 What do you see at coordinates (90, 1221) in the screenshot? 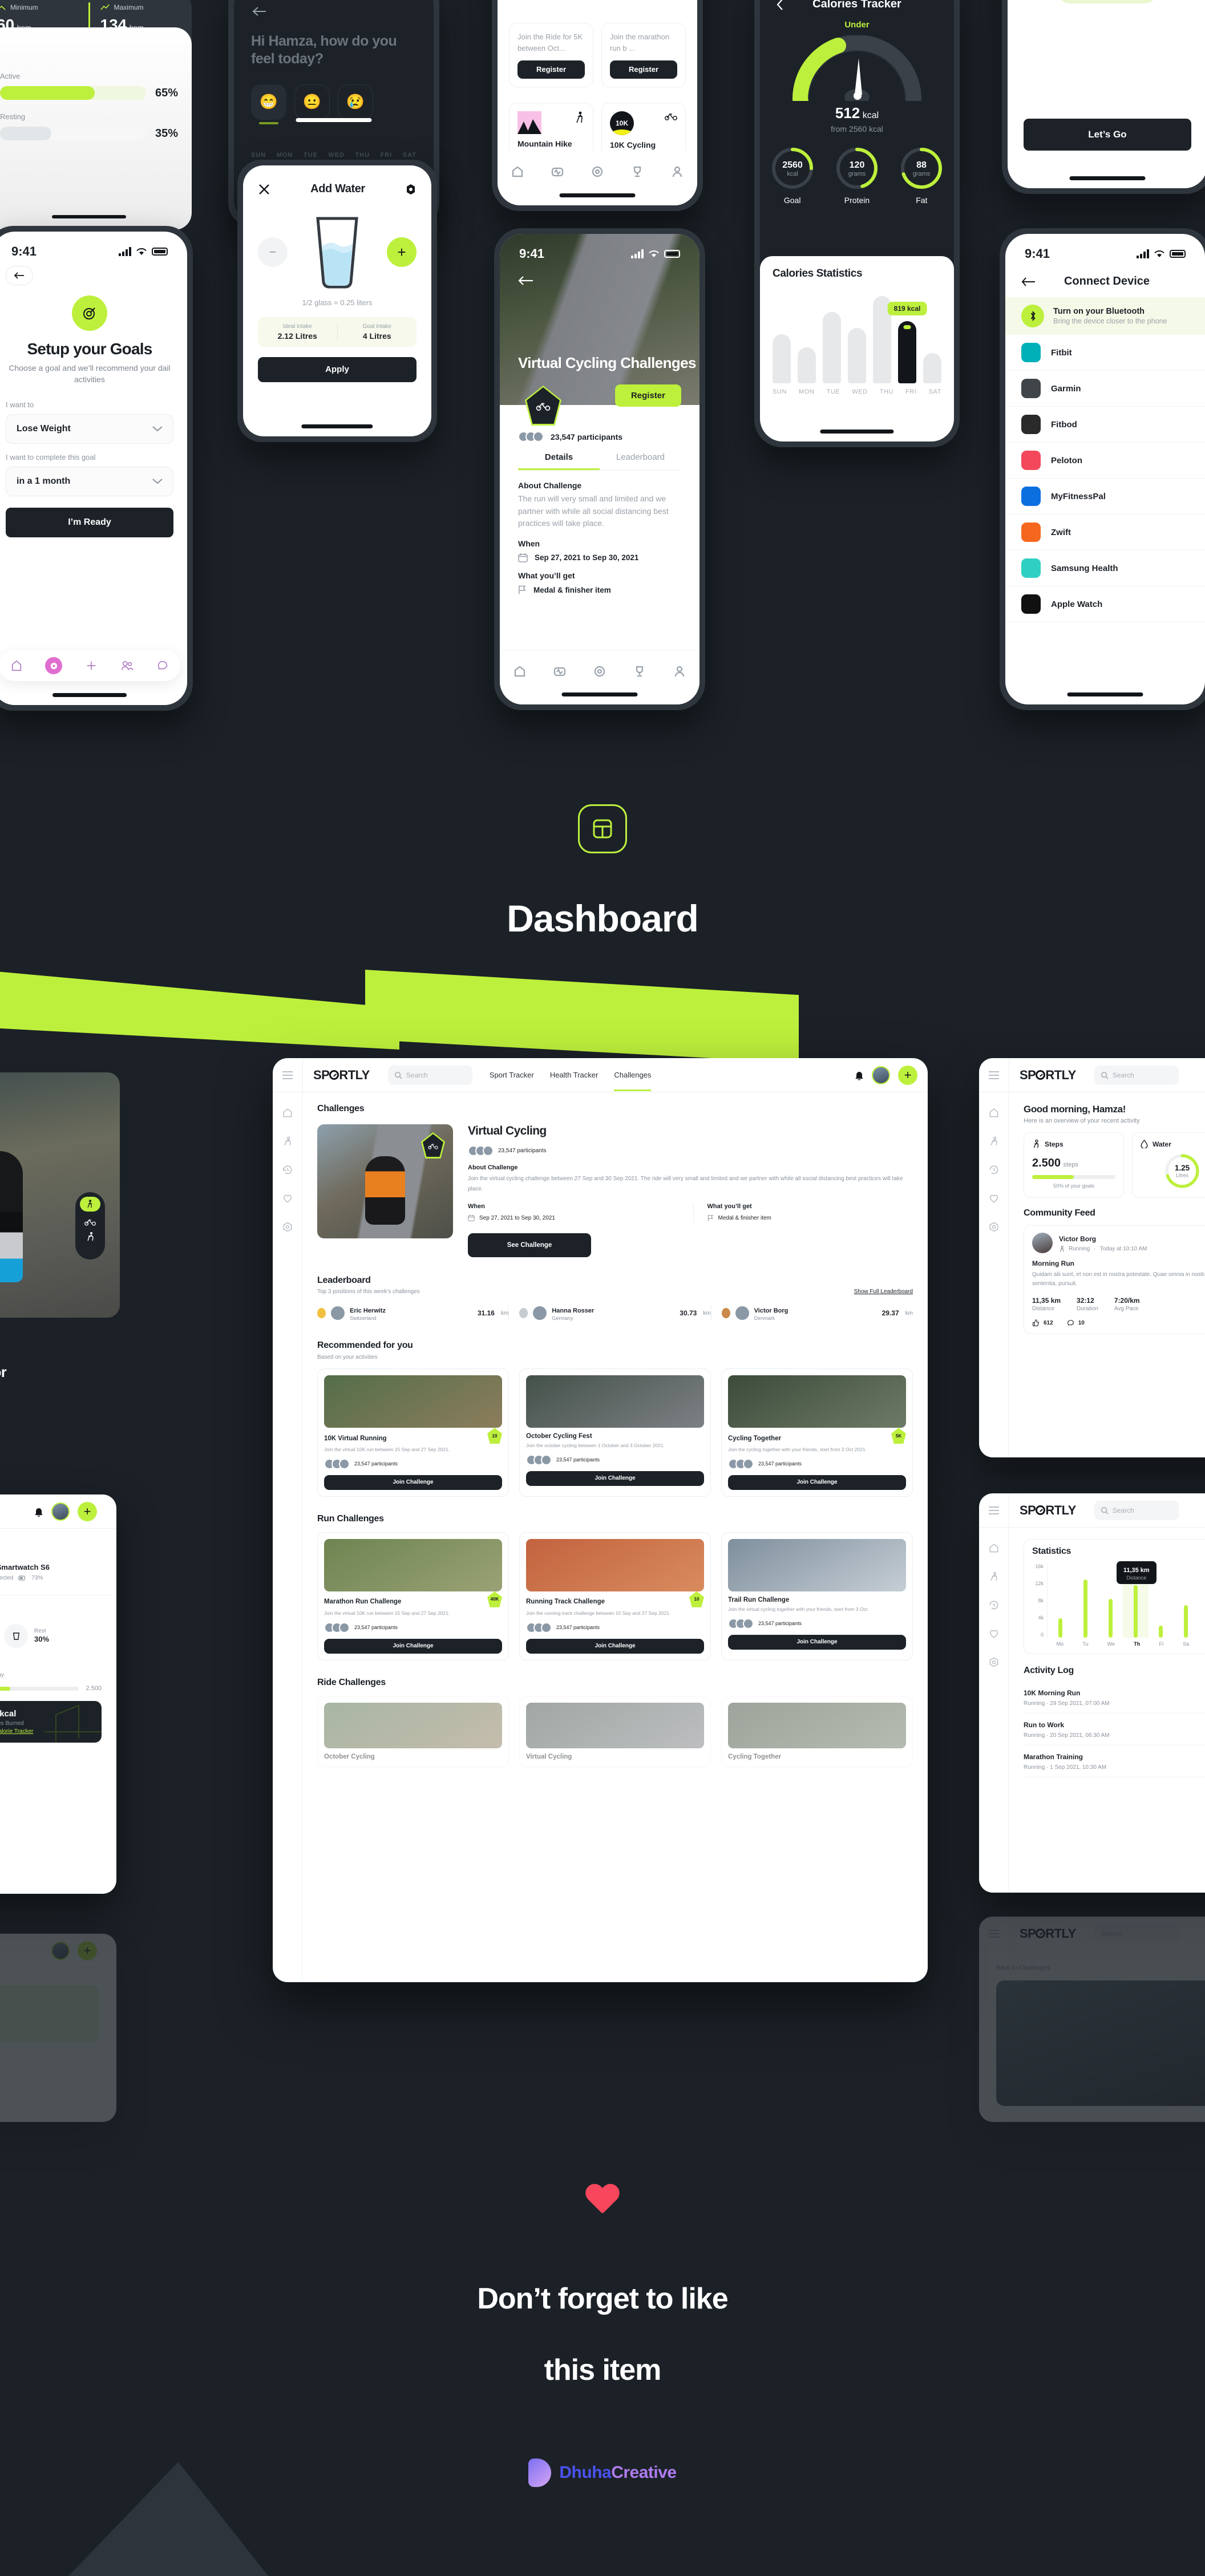
I see `cycle-mode-icon` at bounding box center [90, 1221].